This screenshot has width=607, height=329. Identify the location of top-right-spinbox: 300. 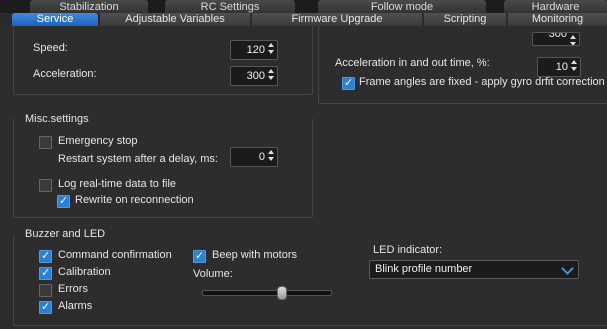
(556, 39).